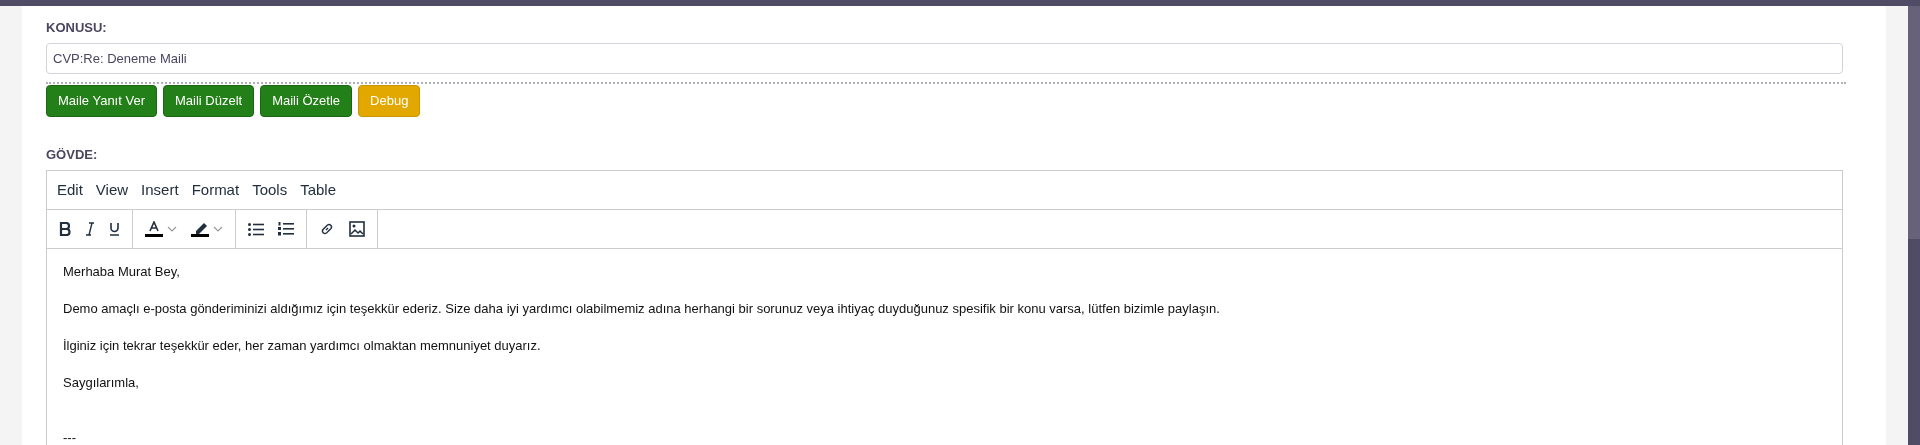 The image size is (1920, 445). I want to click on image-icon, so click(357, 229).